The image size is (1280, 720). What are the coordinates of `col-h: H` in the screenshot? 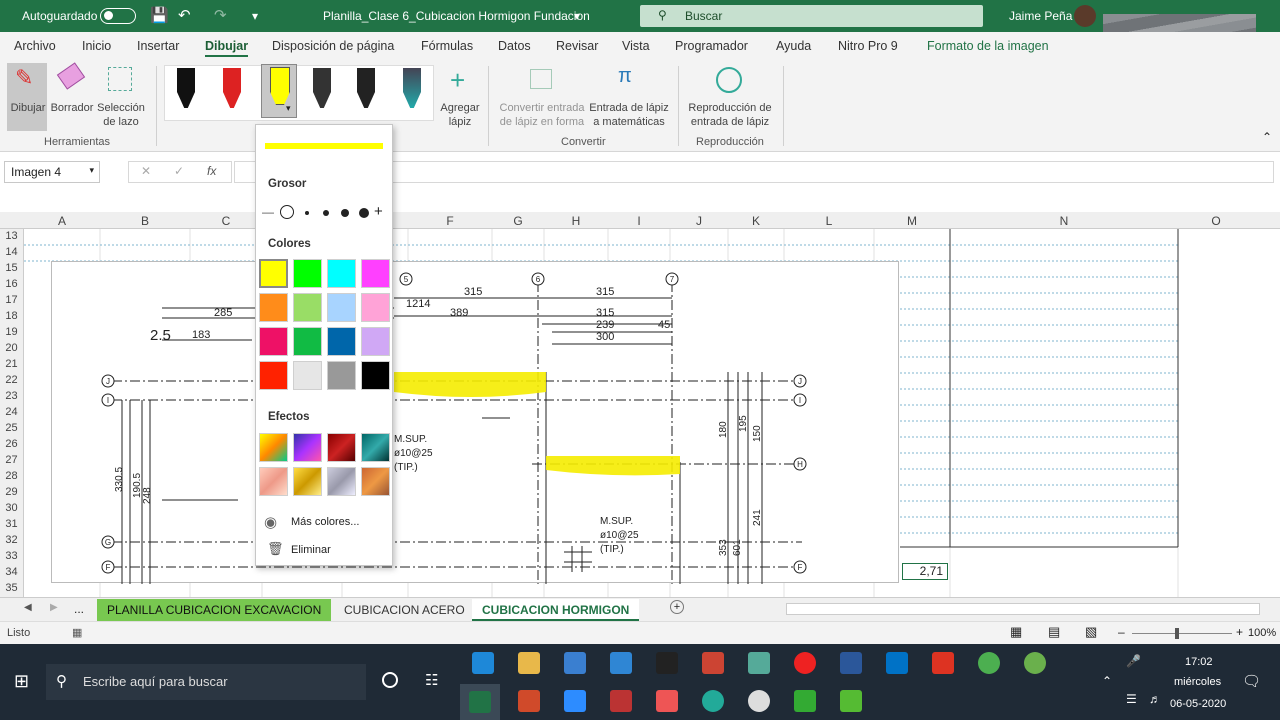 It's located at (576, 221).